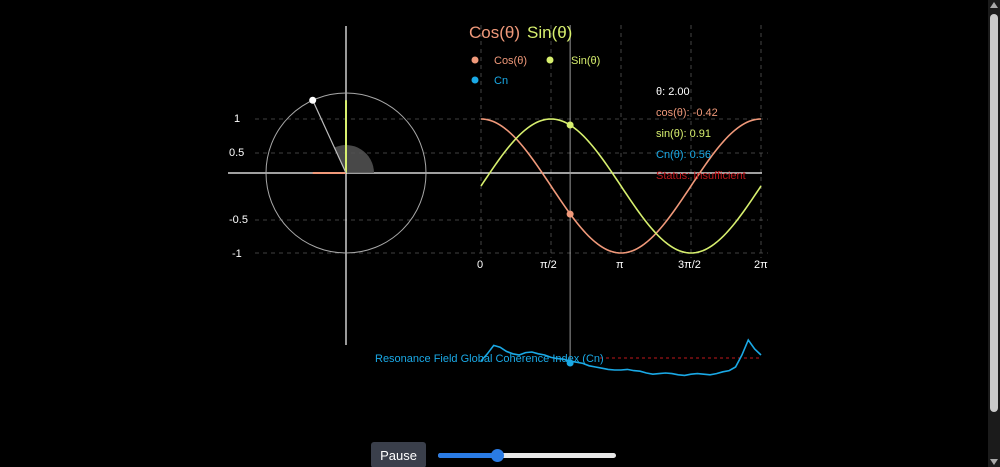 This screenshot has height=467, width=1000. What do you see at coordinates (494, 32) in the screenshot?
I see `legend-title-cos: Cos(θ)` at bounding box center [494, 32].